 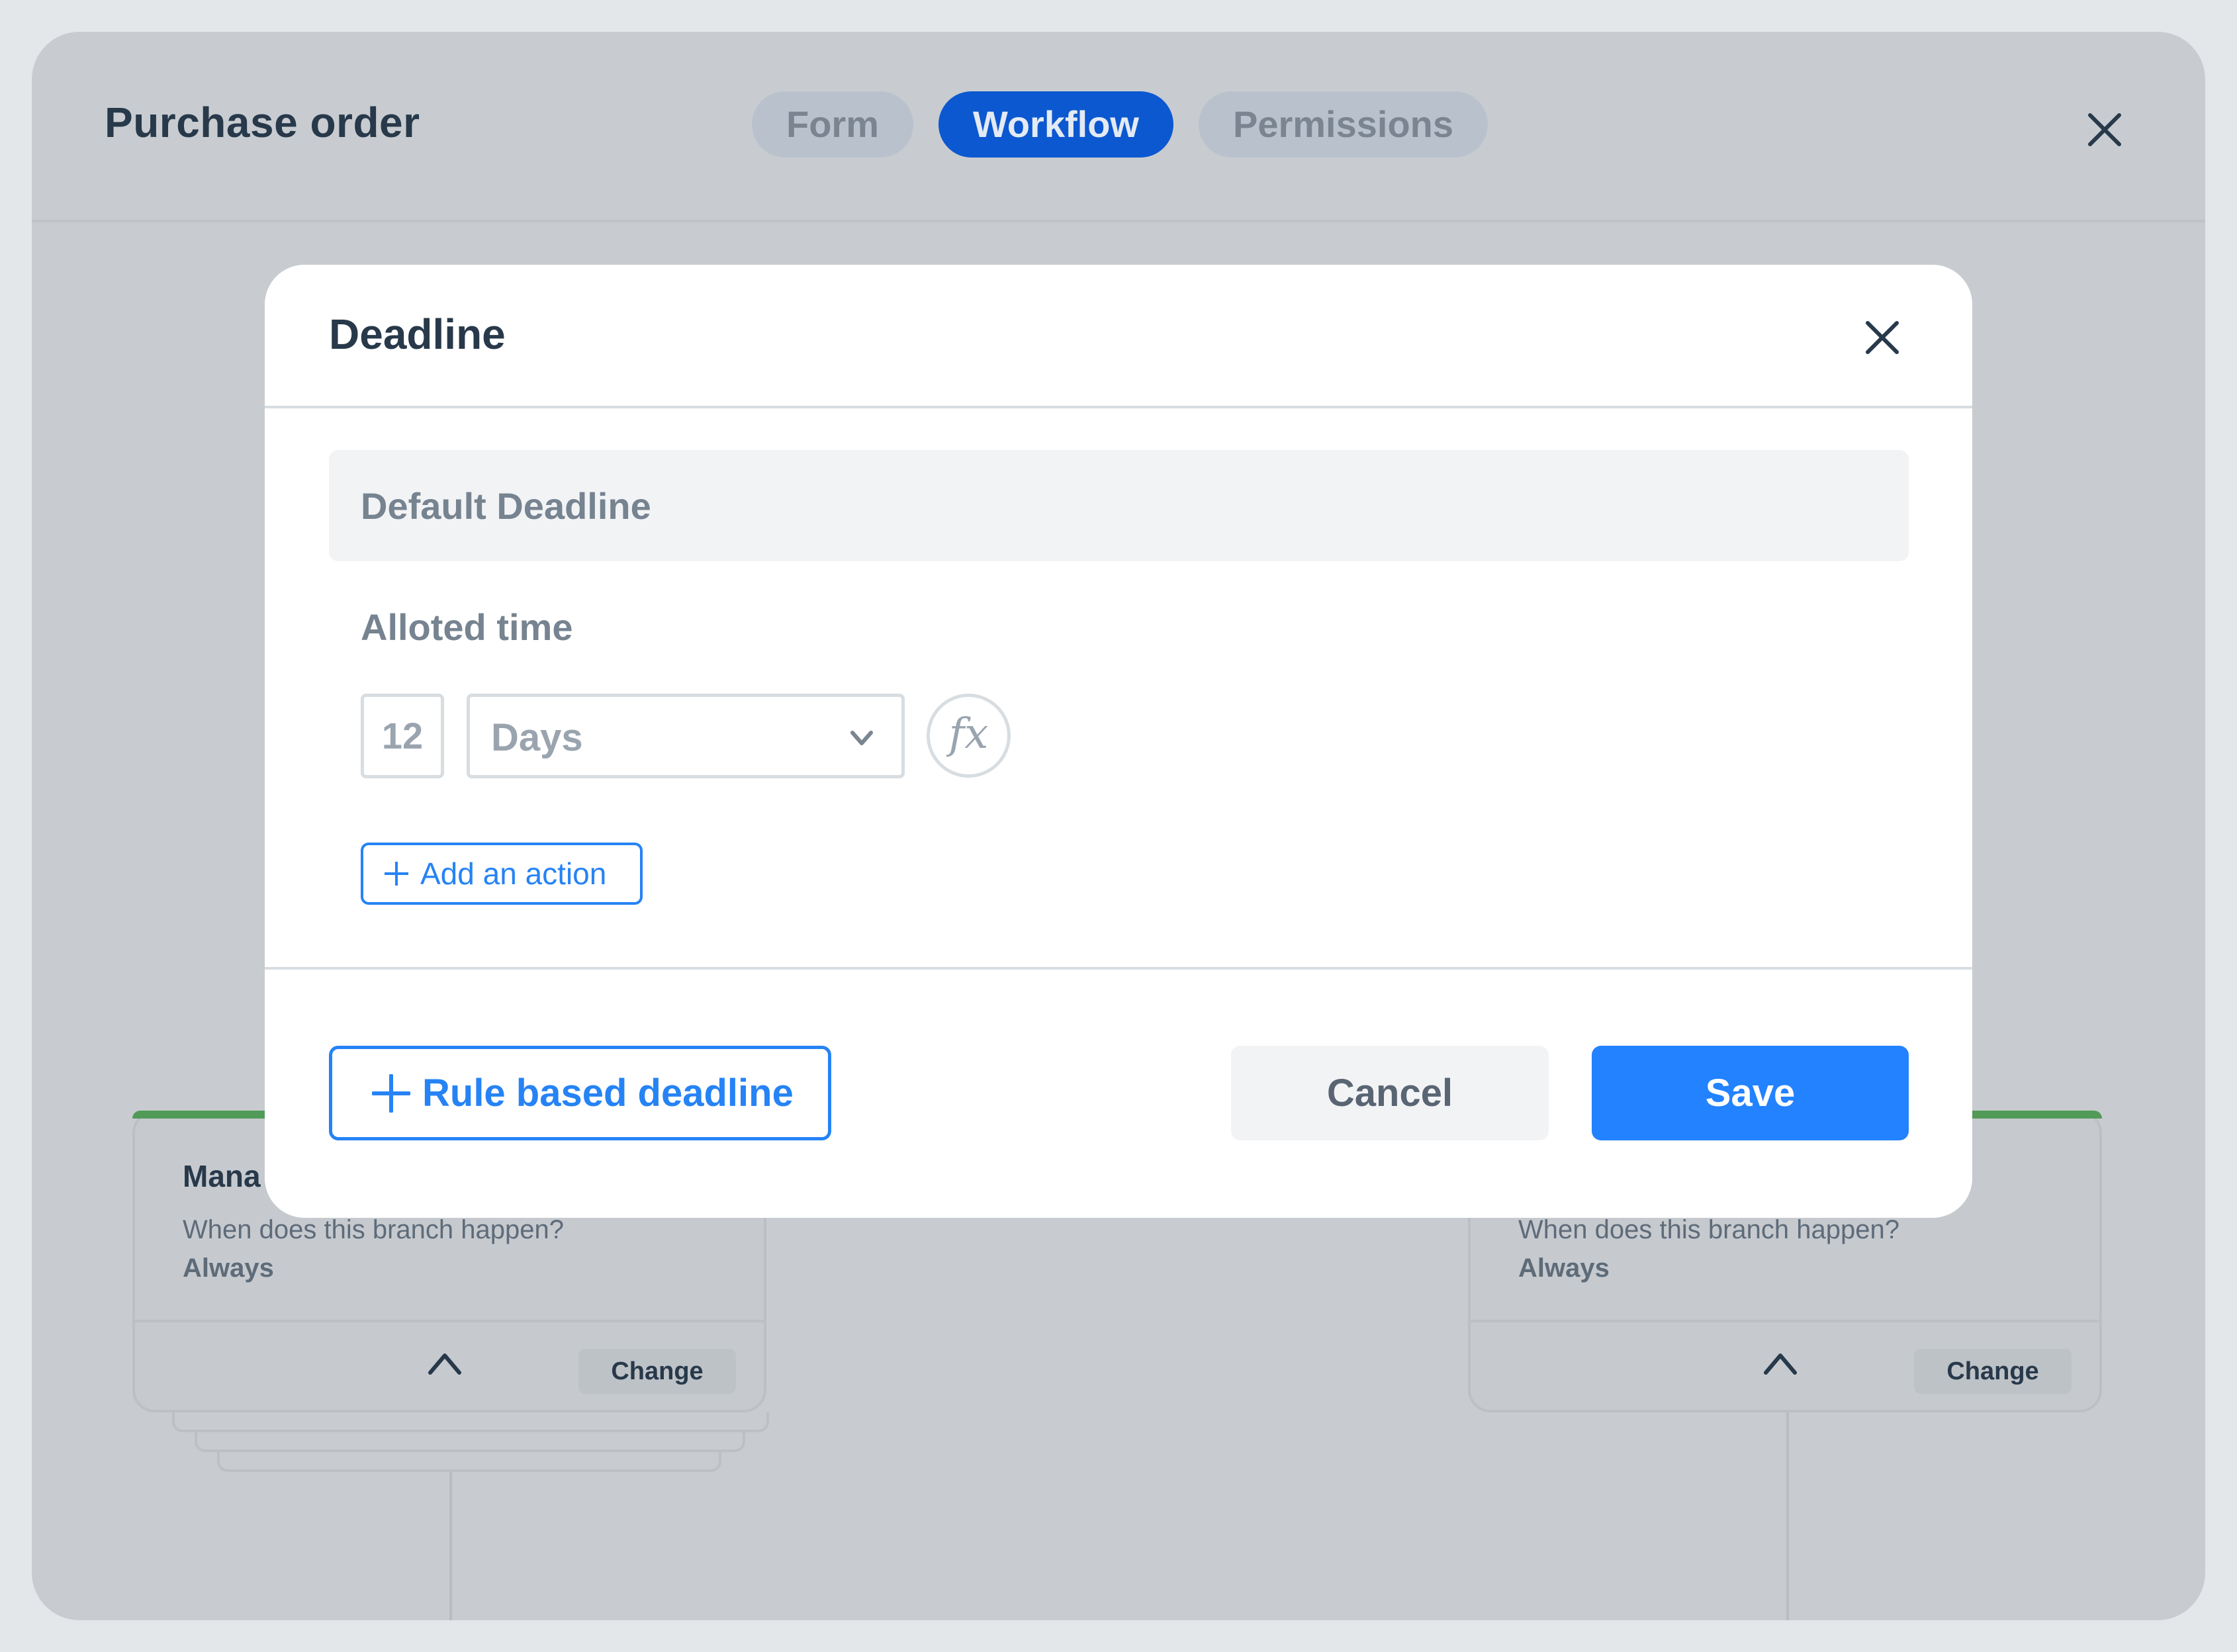 I want to click on unit-select: Days, so click(x=686, y=736).